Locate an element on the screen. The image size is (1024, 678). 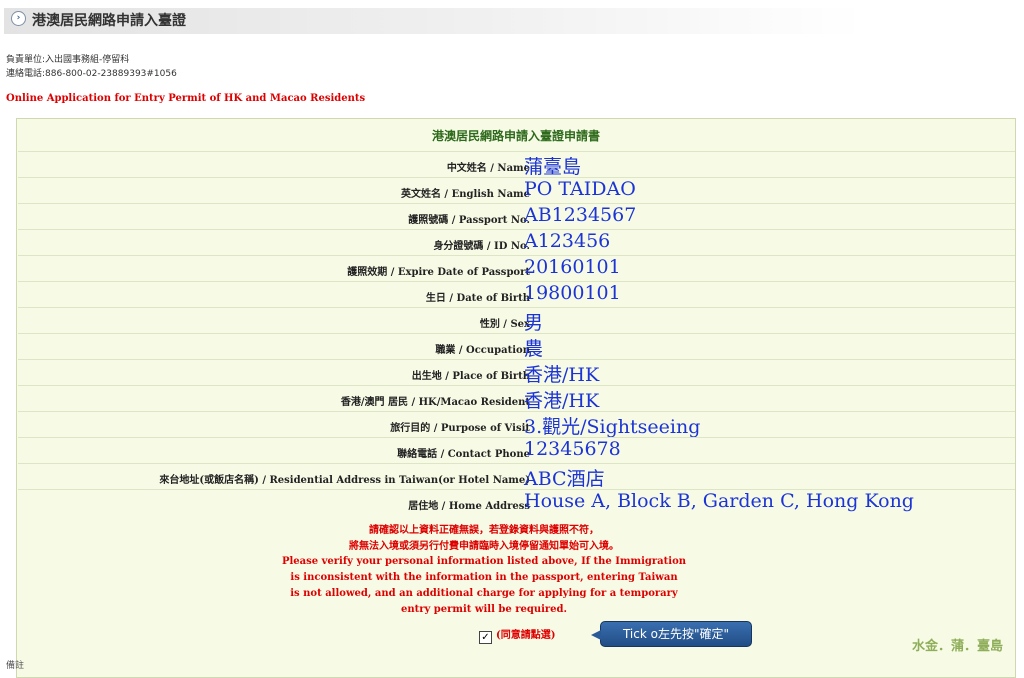
form-row: 性別 / Sex 男 is located at coordinates (516, 320).